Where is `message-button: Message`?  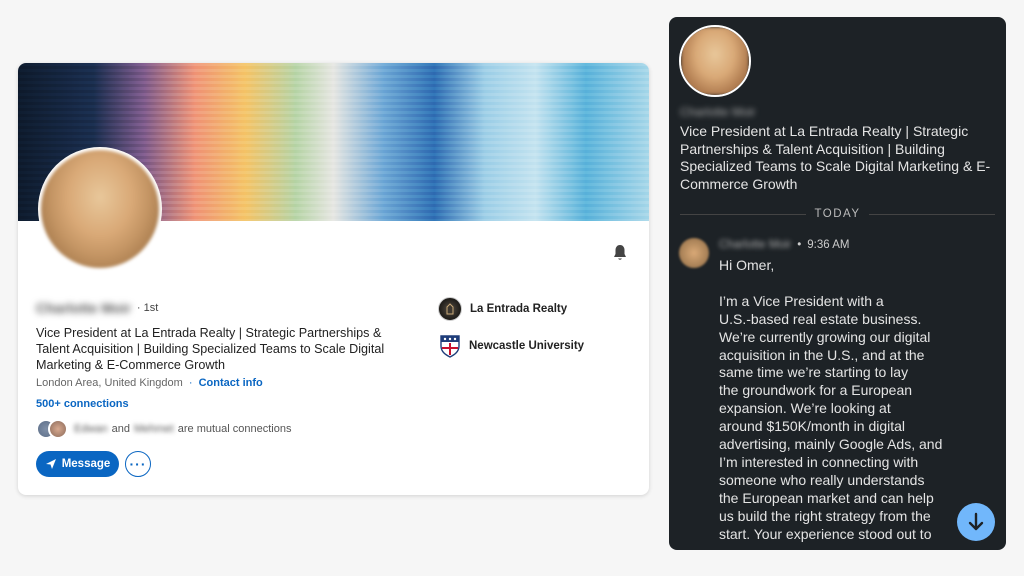 message-button: Message is located at coordinates (77, 464).